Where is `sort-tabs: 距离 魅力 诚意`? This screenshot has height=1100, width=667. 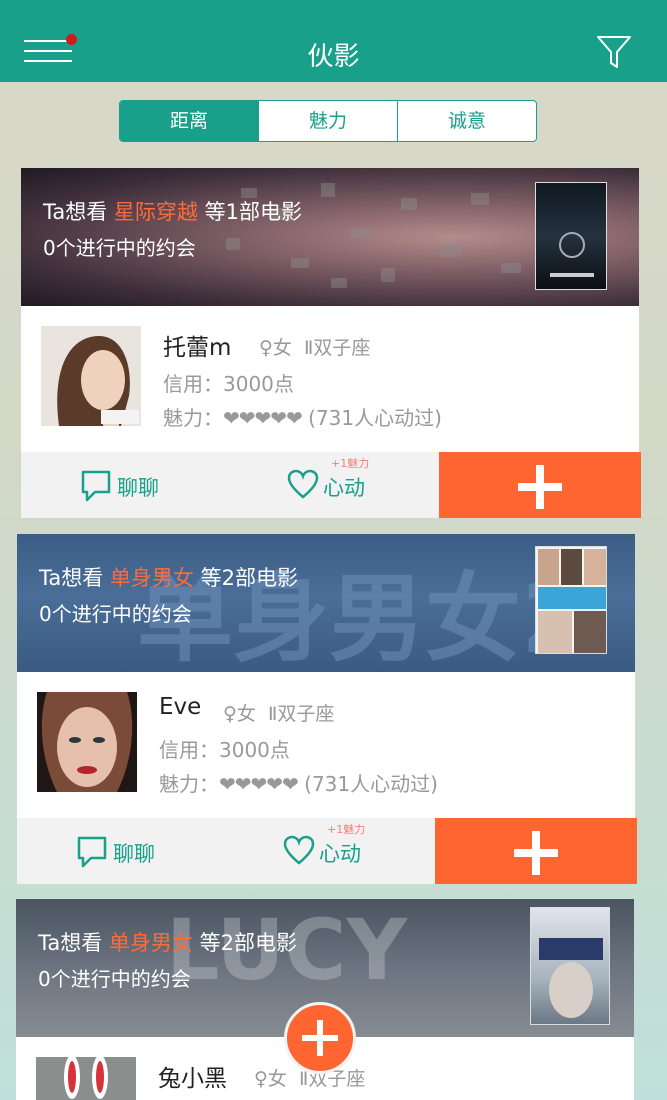
sort-tabs: 距离 魅力 诚意 is located at coordinates (328, 121).